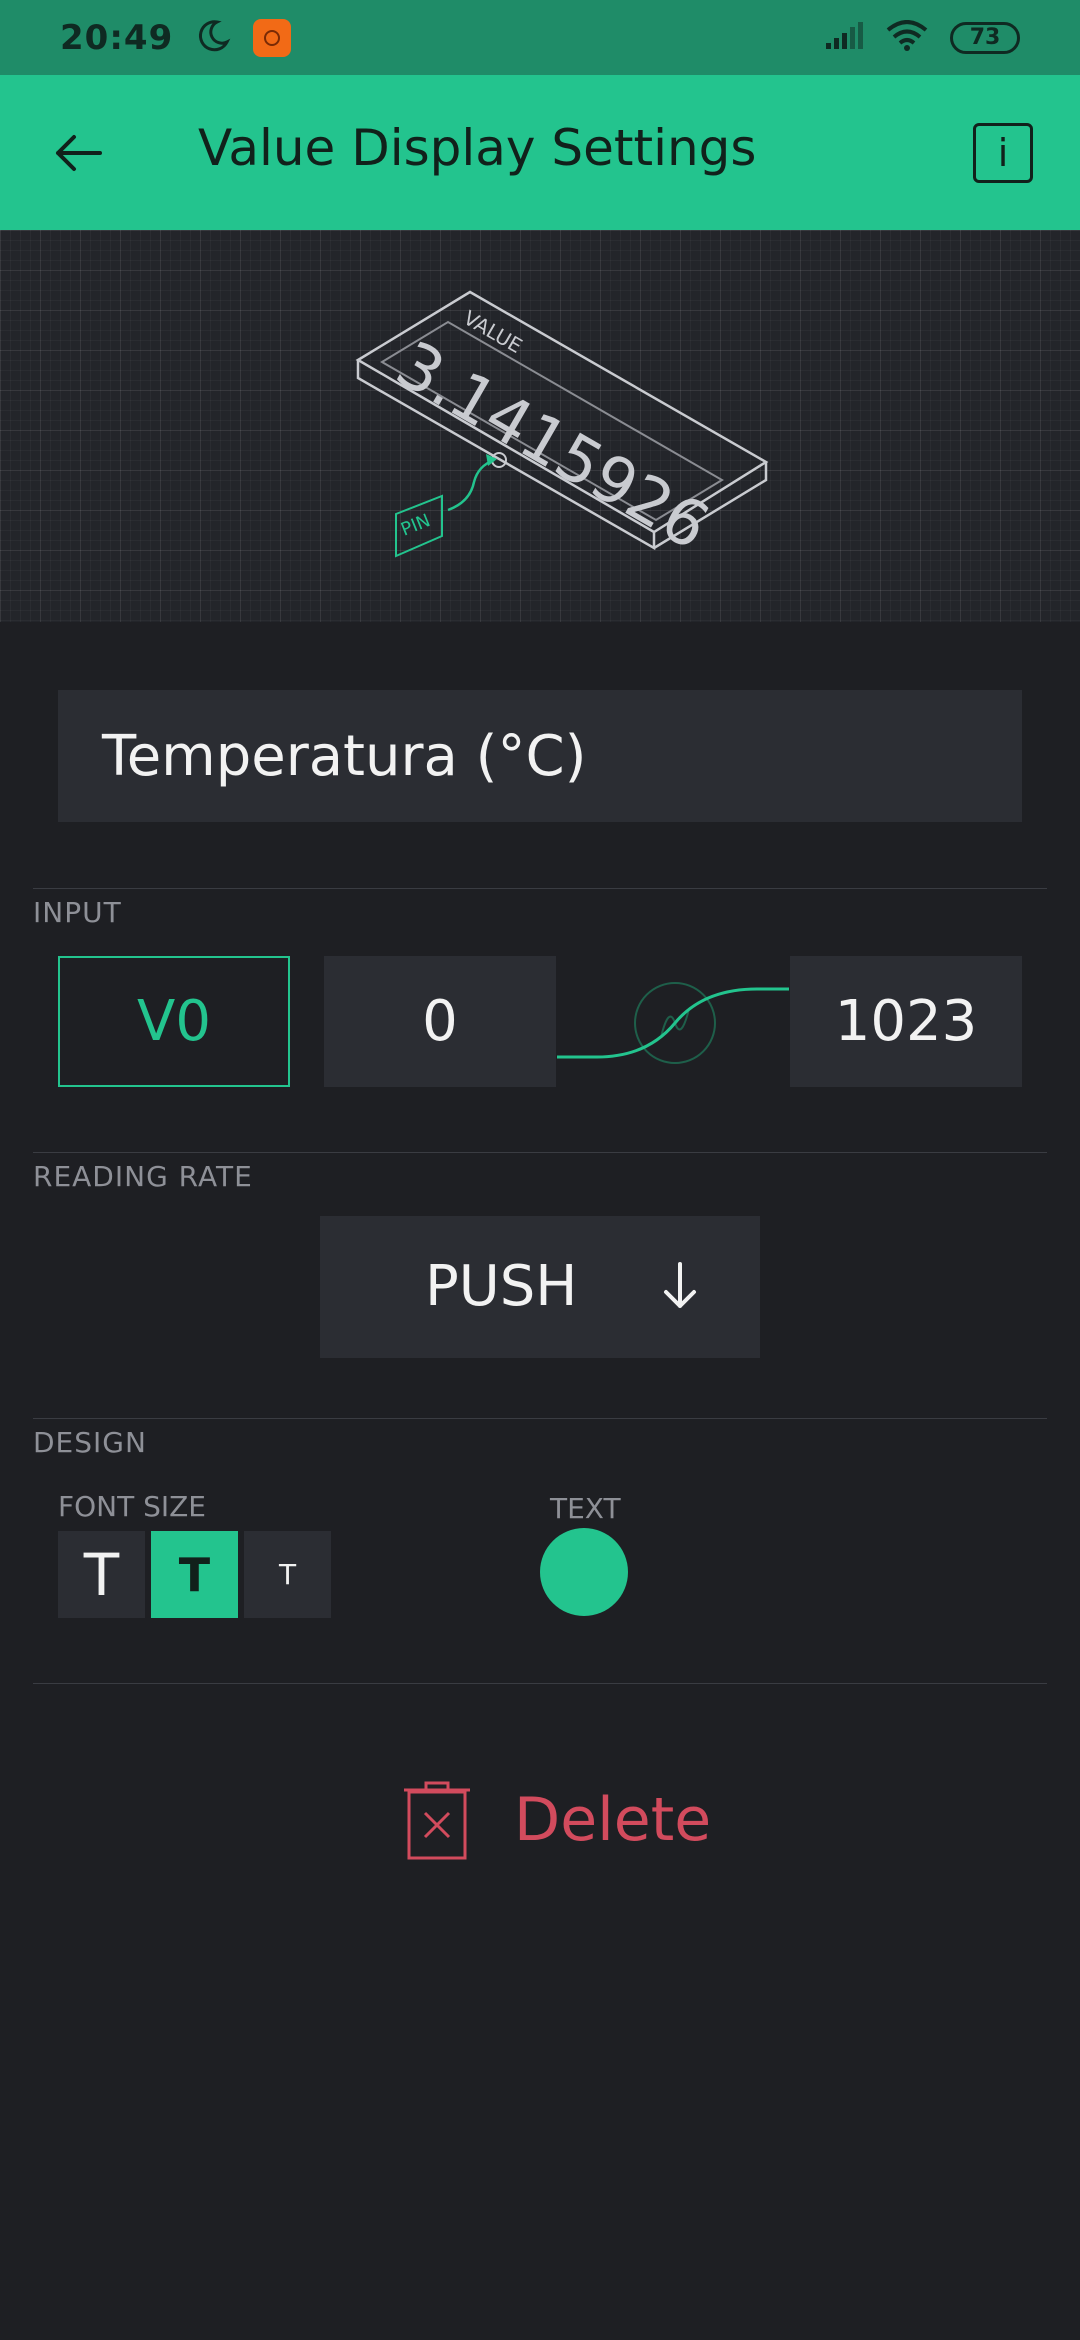 This screenshot has width=1080, height=2340. I want to click on trash-icon, so click(437, 1820).